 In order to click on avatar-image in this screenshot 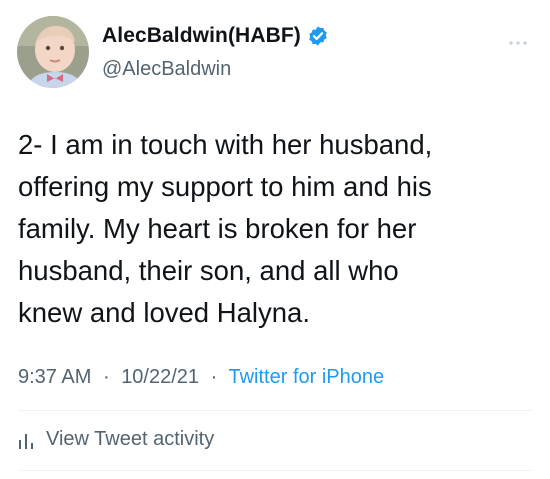, I will do `click(53, 52)`.